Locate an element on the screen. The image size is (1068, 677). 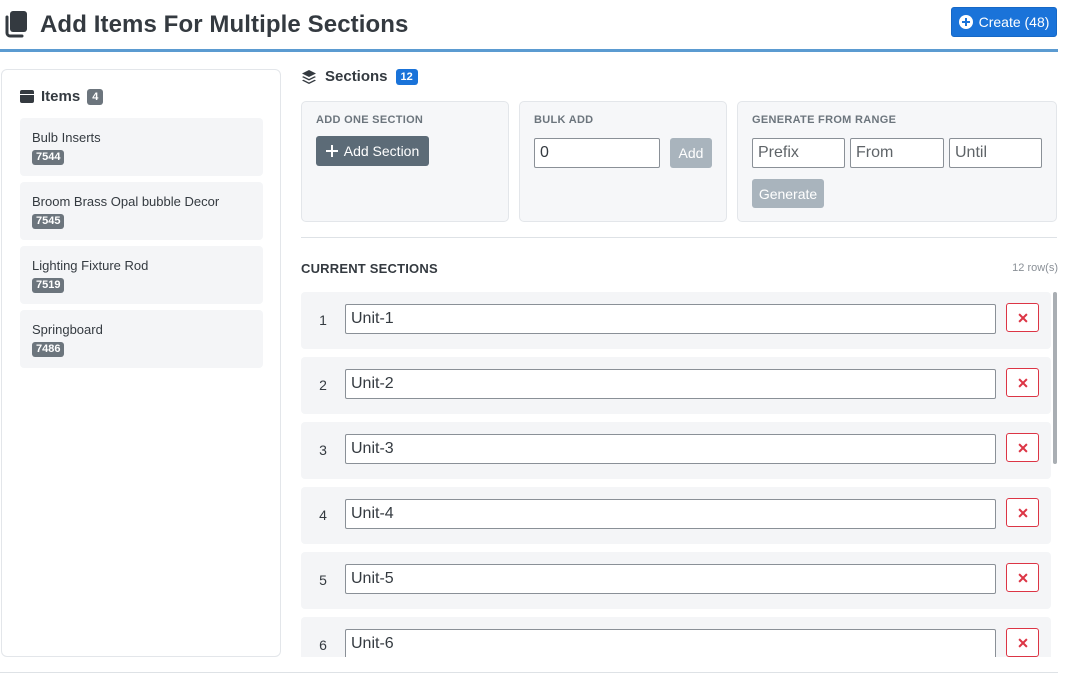
item-code-badge: 7544 is located at coordinates (48, 157).